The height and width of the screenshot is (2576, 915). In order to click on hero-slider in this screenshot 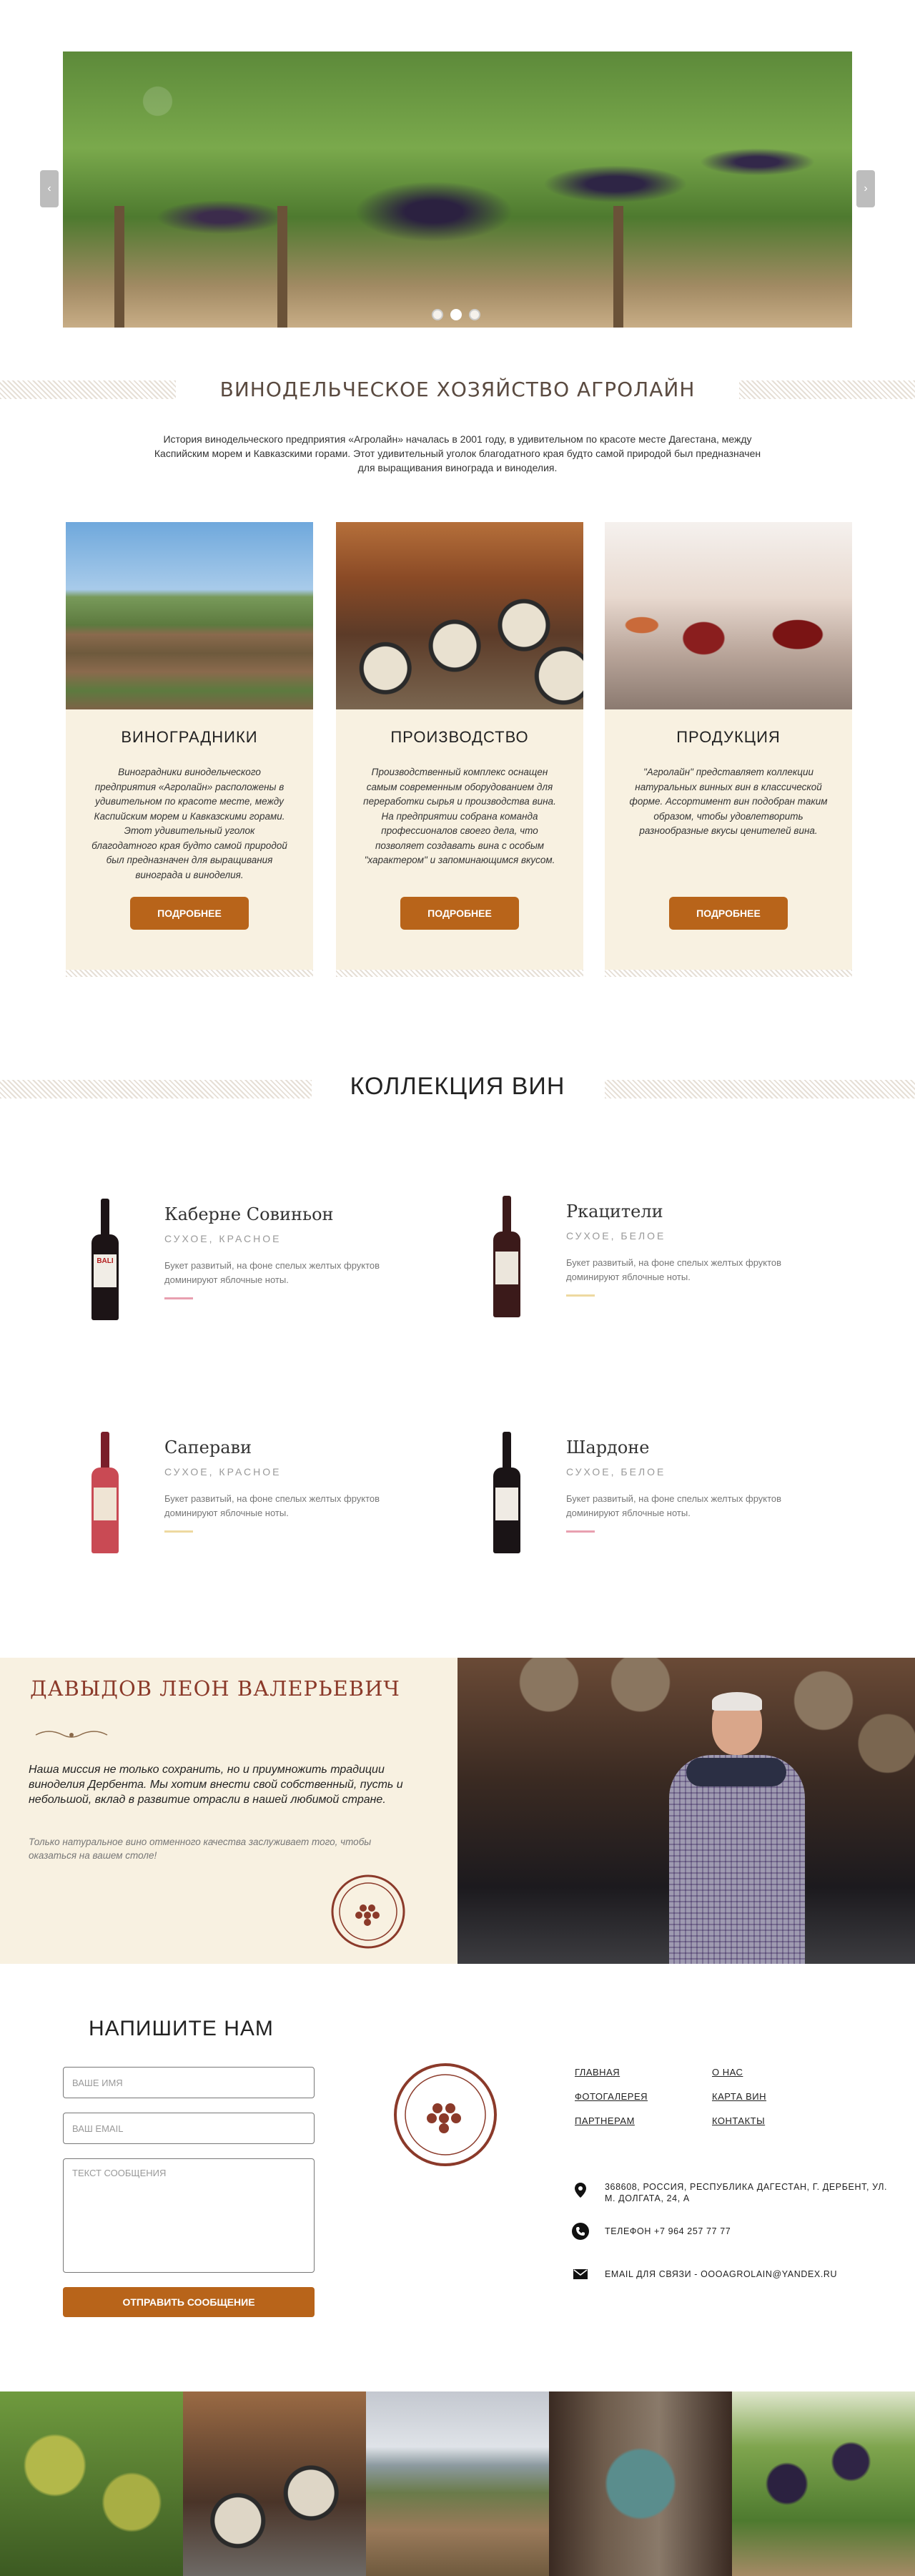, I will do `click(457, 190)`.